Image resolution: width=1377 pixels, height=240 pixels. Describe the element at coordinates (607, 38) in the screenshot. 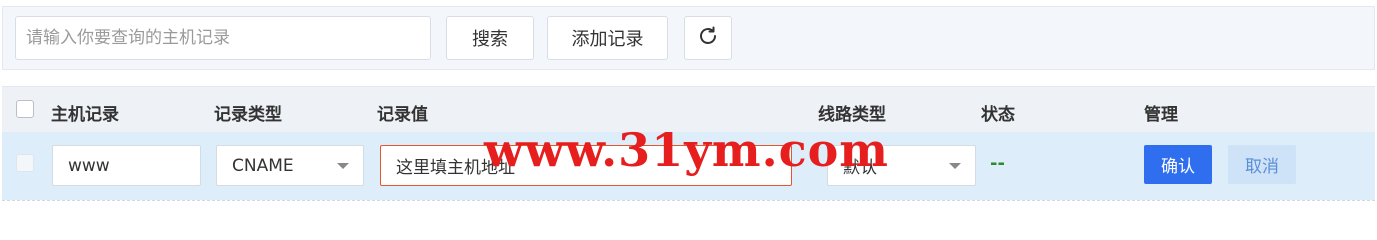

I see `add-record-button: 添加记录` at that location.